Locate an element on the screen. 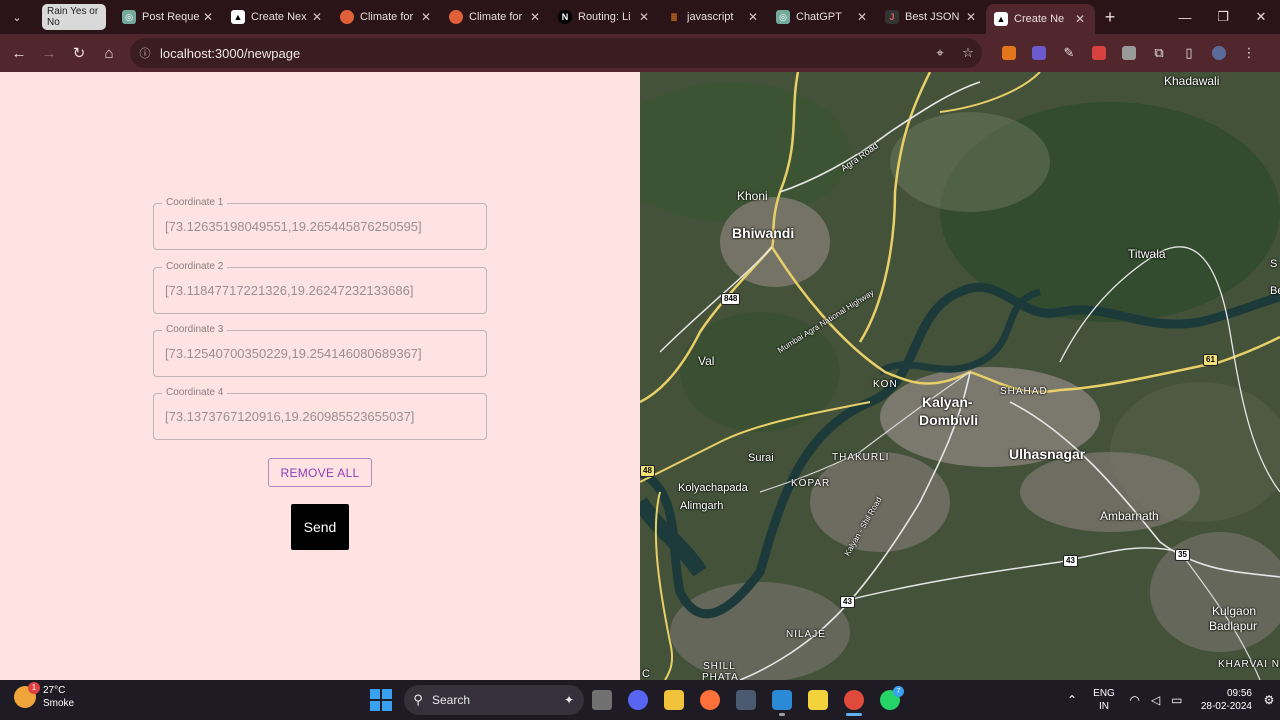 The image size is (1280, 720). firefox-icon is located at coordinates (710, 700).